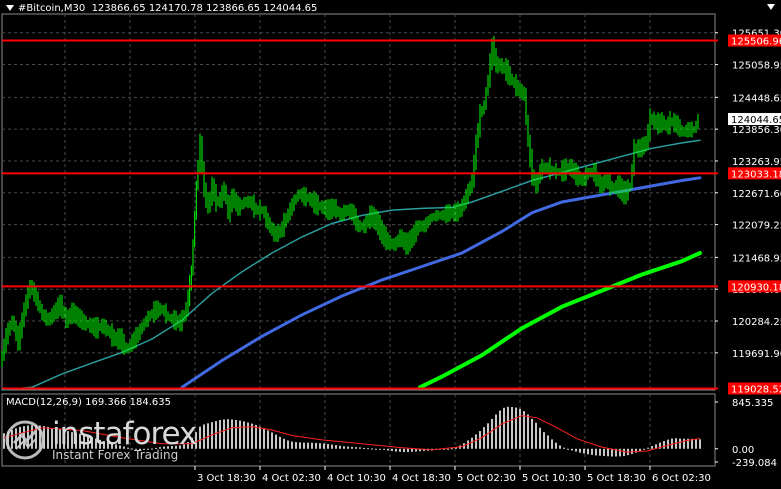  I want to click on level-price-label: 119028.52, so click(756, 389).